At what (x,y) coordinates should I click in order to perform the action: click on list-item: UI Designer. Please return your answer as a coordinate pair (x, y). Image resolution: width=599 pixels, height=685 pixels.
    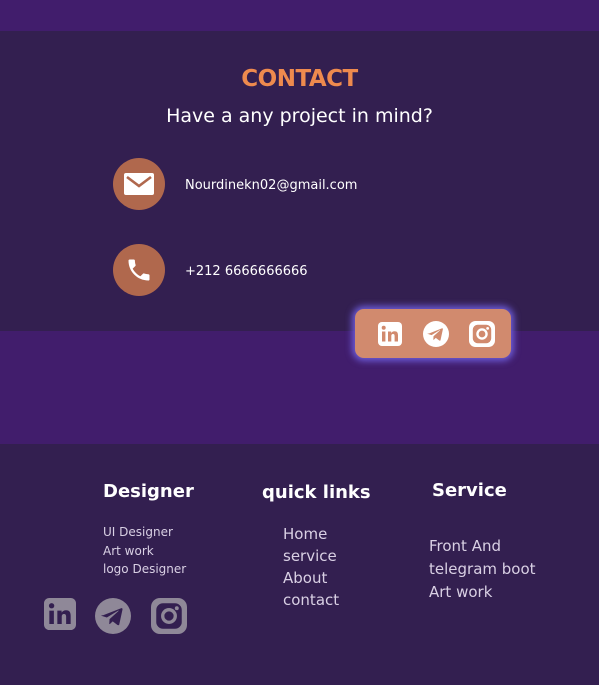
    Looking at the image, I should click on (138, 532).